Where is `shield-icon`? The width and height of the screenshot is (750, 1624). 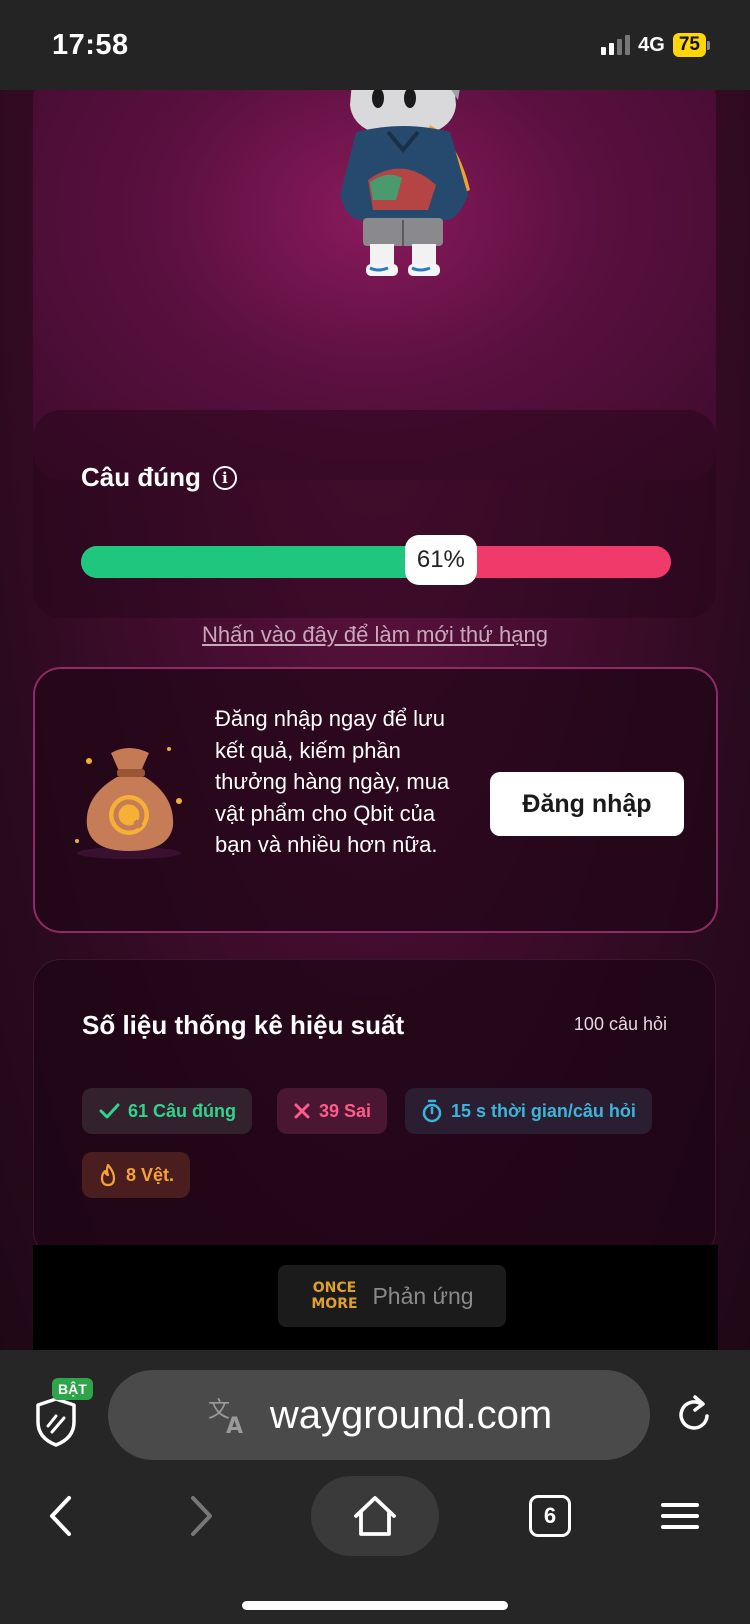 shield-icon is located at coordinates (56, 1422).